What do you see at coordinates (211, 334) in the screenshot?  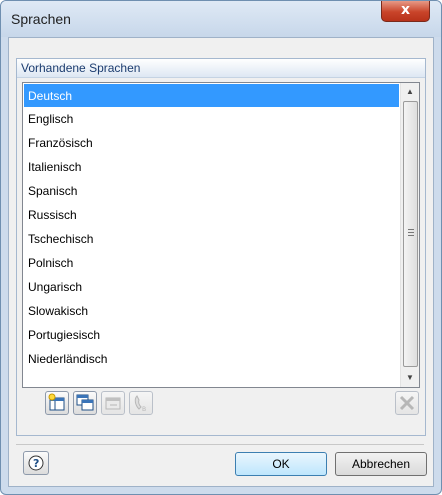 I see `list-item: Portugiesisch` at bounding box center [211, 334].